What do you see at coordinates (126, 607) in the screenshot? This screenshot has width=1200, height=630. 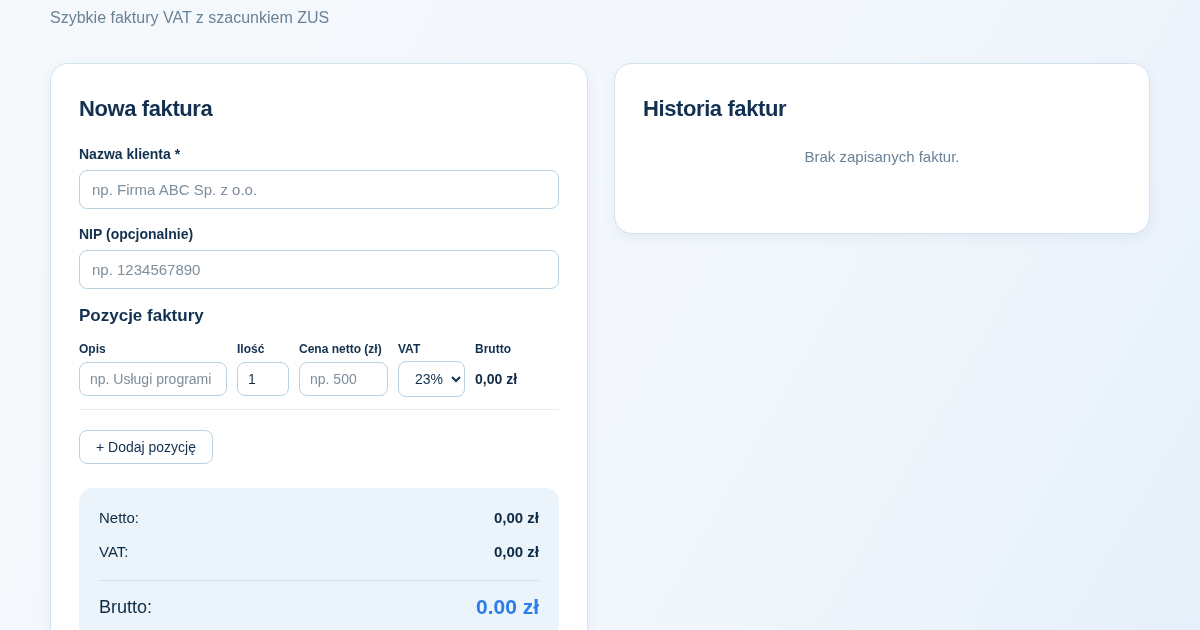 I see `total-label: Brutto:` at bounding box center [126, 607].